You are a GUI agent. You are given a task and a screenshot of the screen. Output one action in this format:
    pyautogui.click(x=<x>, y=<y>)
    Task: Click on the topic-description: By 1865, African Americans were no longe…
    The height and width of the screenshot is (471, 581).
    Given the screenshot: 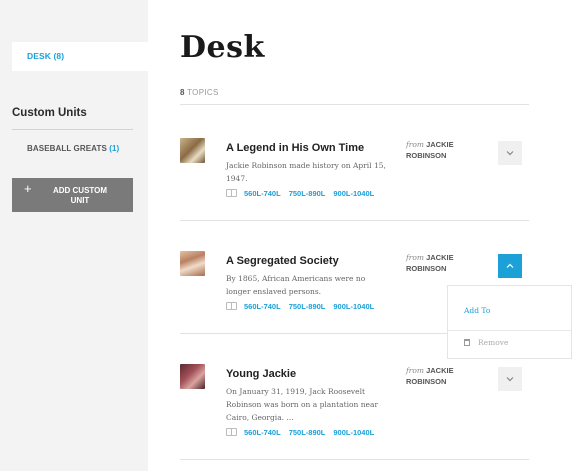 What is the action you would take?
    pyautogui.click(x=296, y=285)
    